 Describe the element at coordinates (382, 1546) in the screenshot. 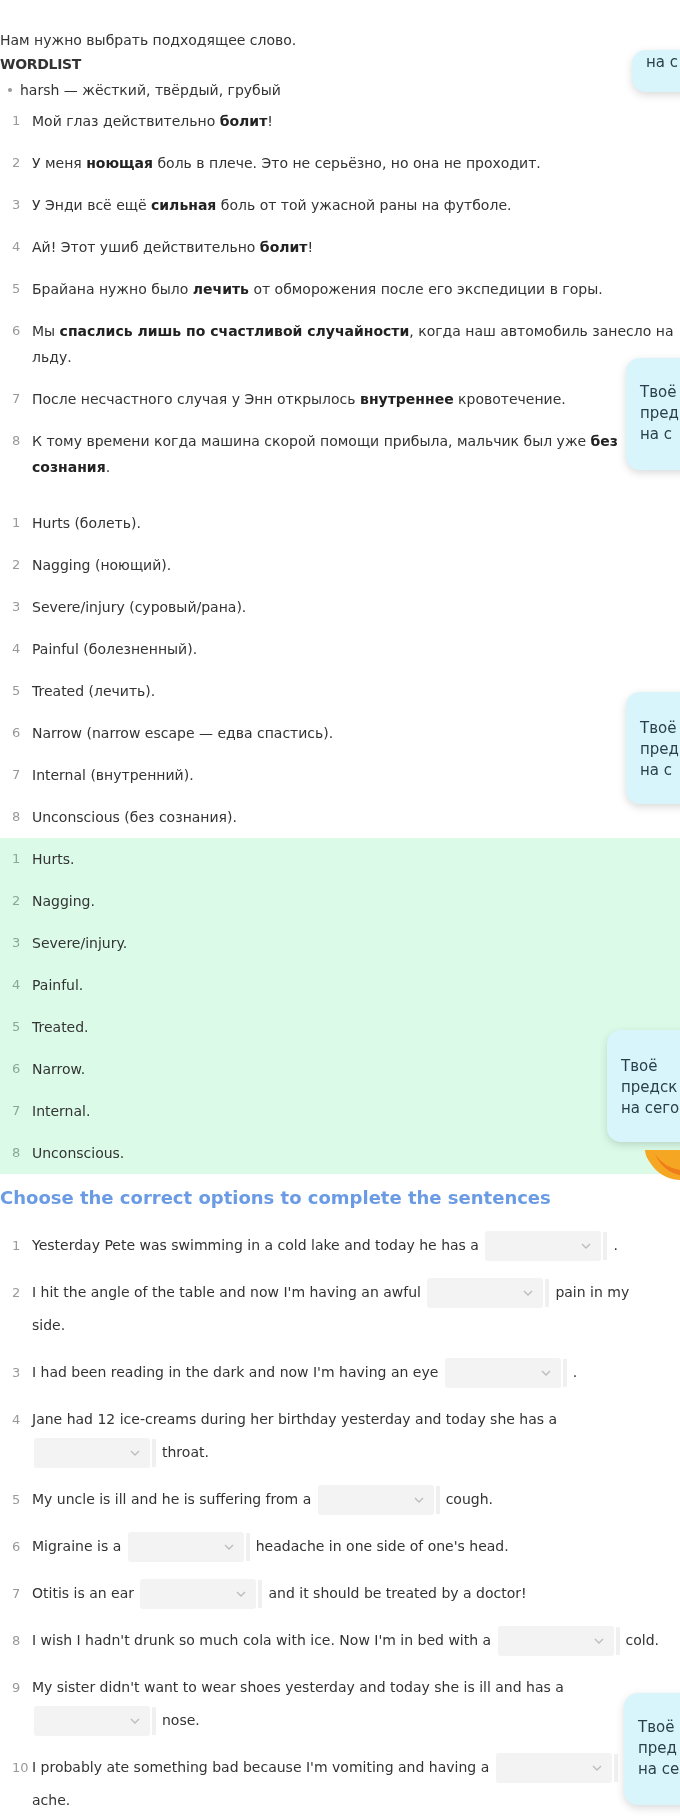

I see `sentence-end: headache in one side of one's head.` at that location.